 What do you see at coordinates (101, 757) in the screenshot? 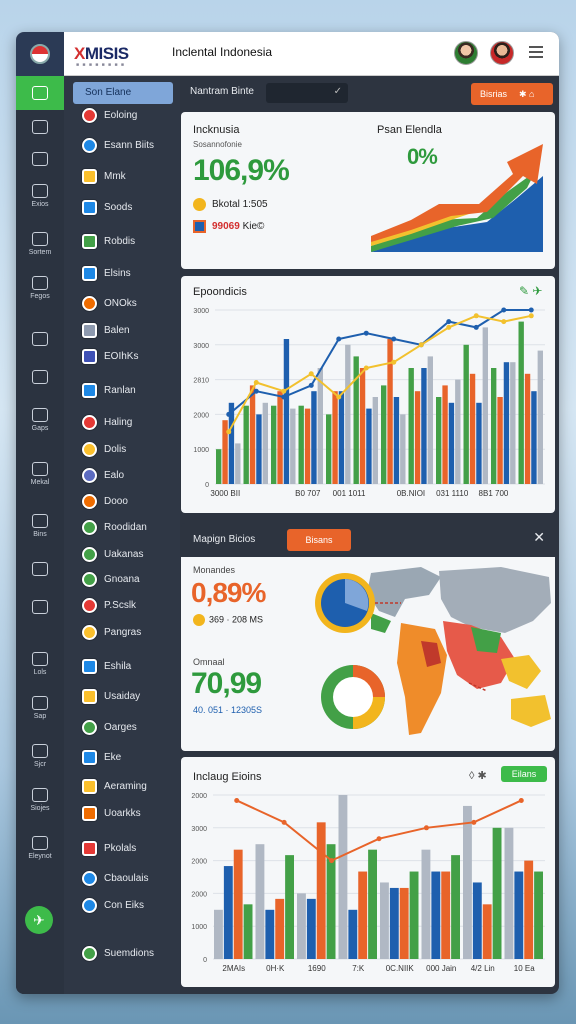
I see `sidebar-item: Eke` at bounding box center [101, 757].